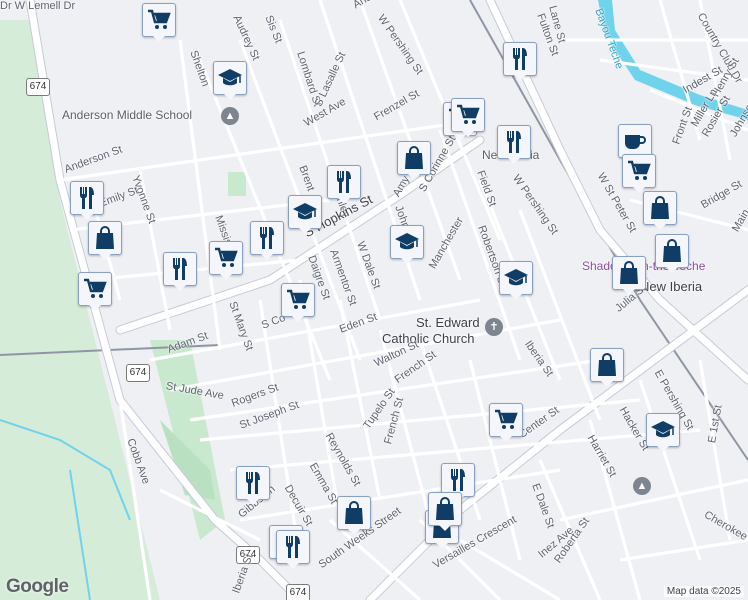 The width and height of the screenshot is (748, 600). What do you see at coordinates (635, 141) in the screenshot?
I see `cafe-icon` at bounding box center [635, 141].